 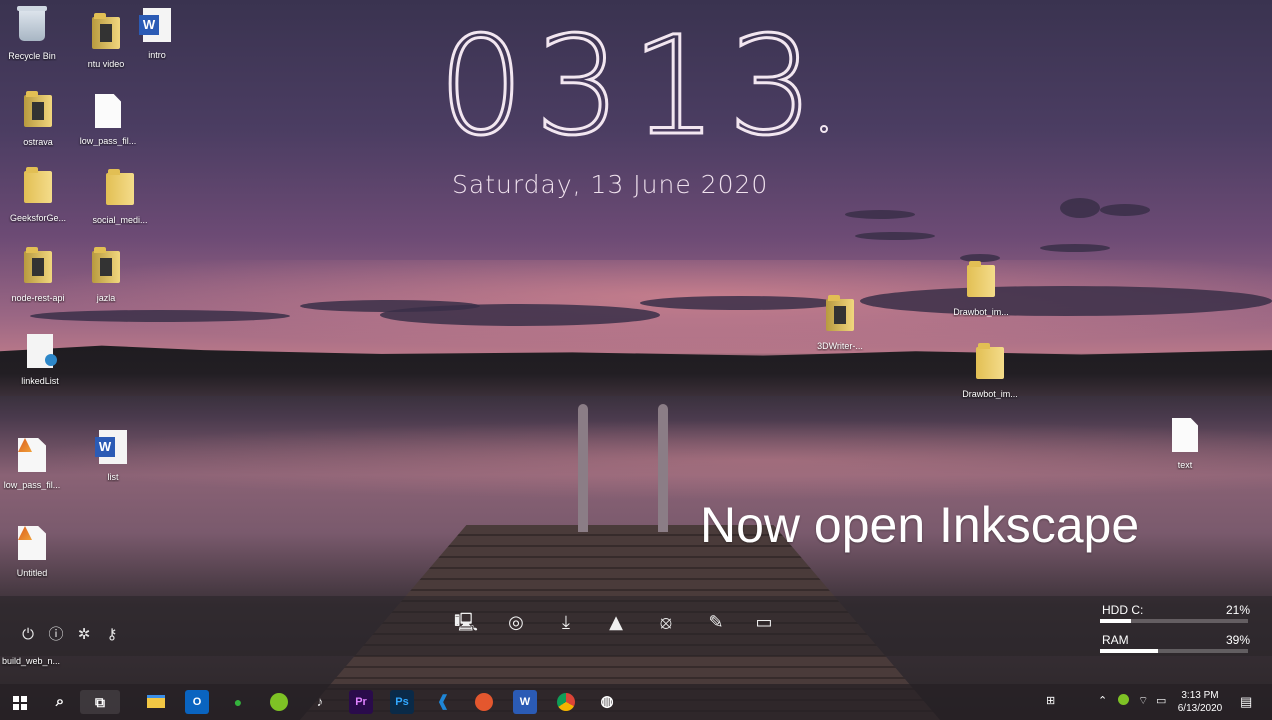 I want to click on hdd-bar-fill, so click(x=1116, y=621).